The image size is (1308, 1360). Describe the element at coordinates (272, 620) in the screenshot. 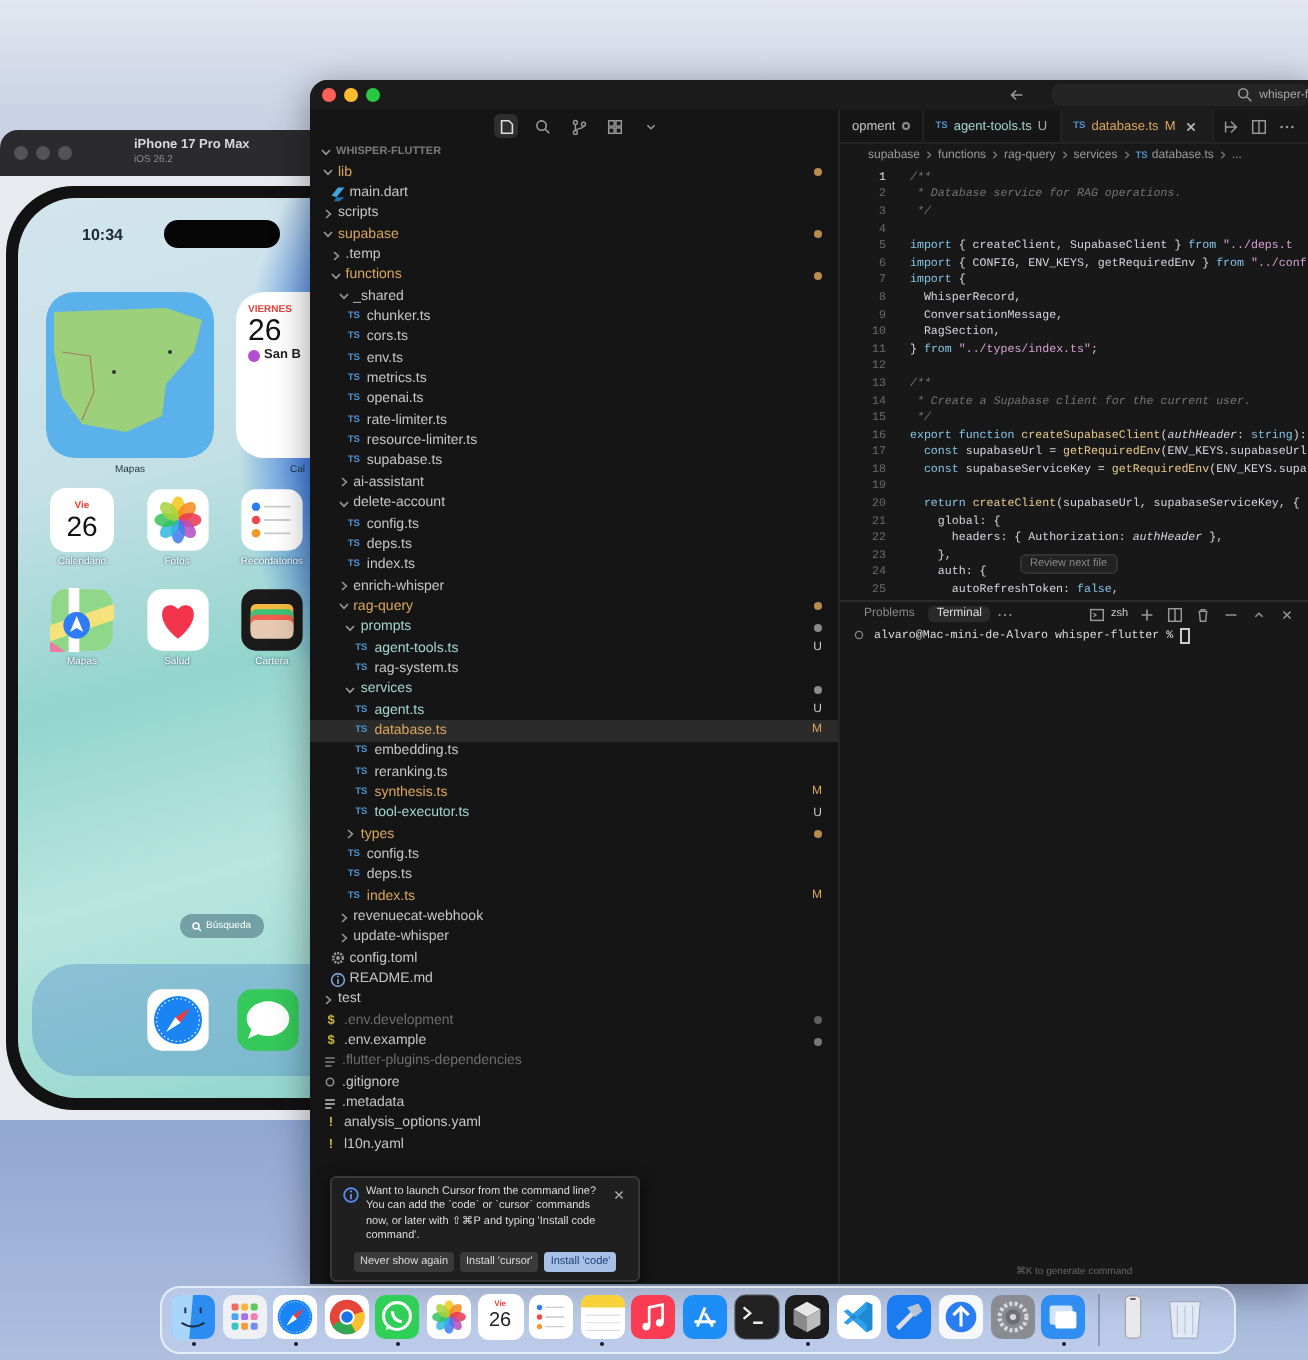

I see `wallet-app-icon` at that location.